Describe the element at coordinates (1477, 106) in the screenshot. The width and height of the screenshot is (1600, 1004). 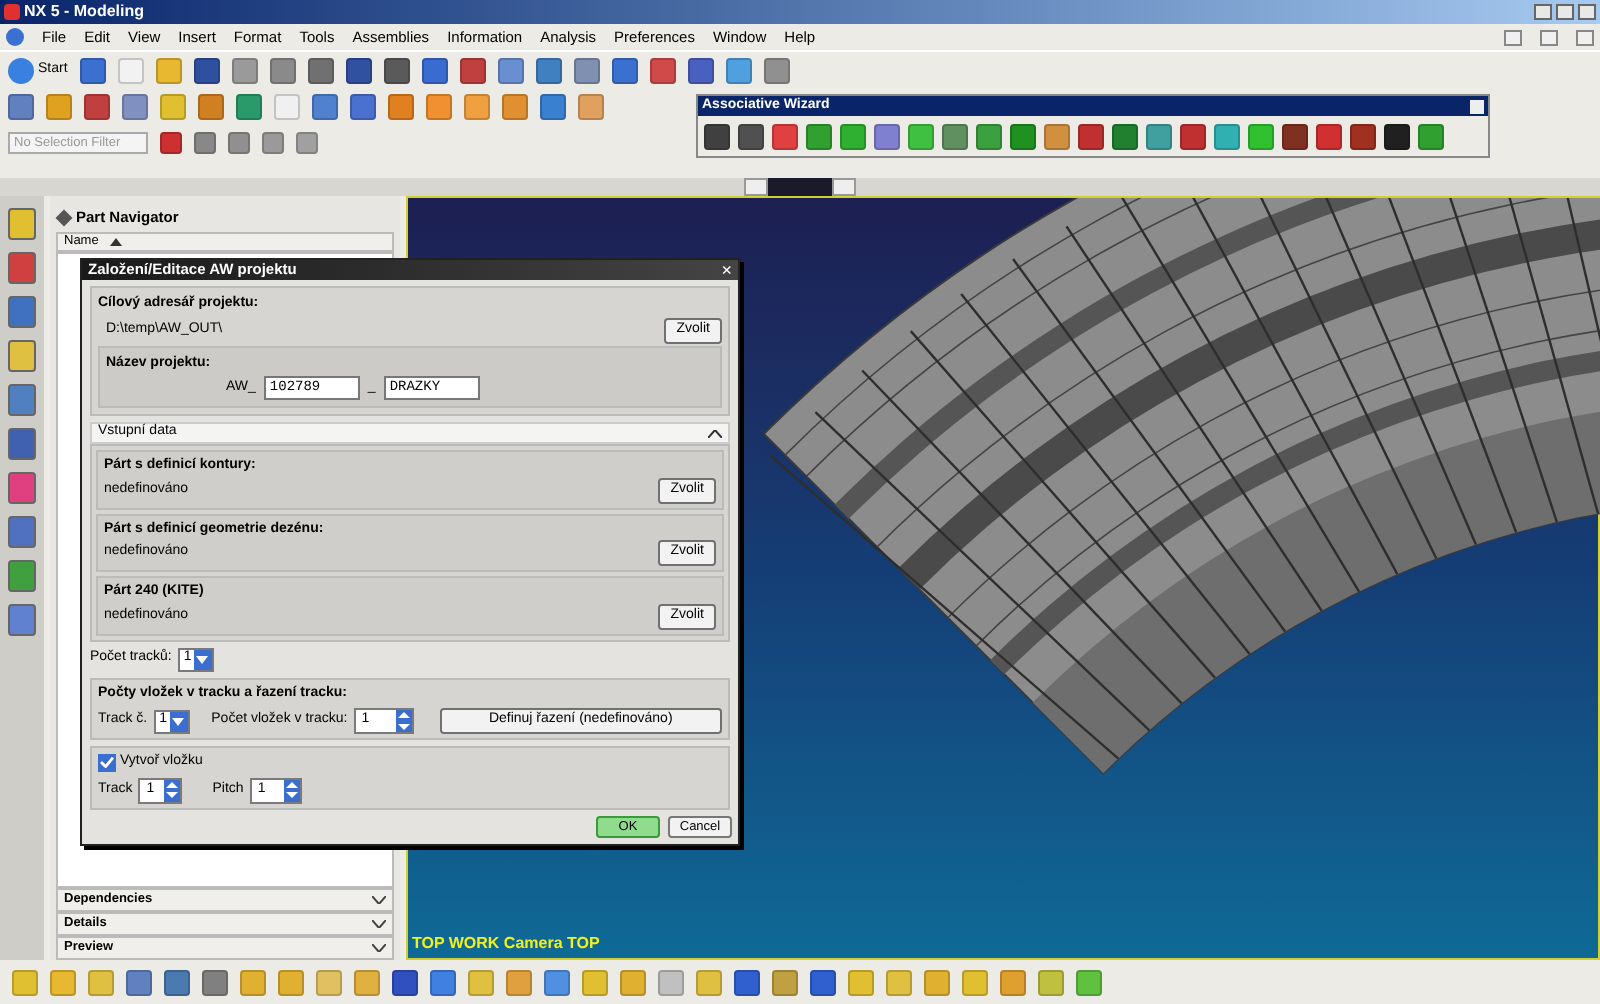
I see `close-icon` at that location.